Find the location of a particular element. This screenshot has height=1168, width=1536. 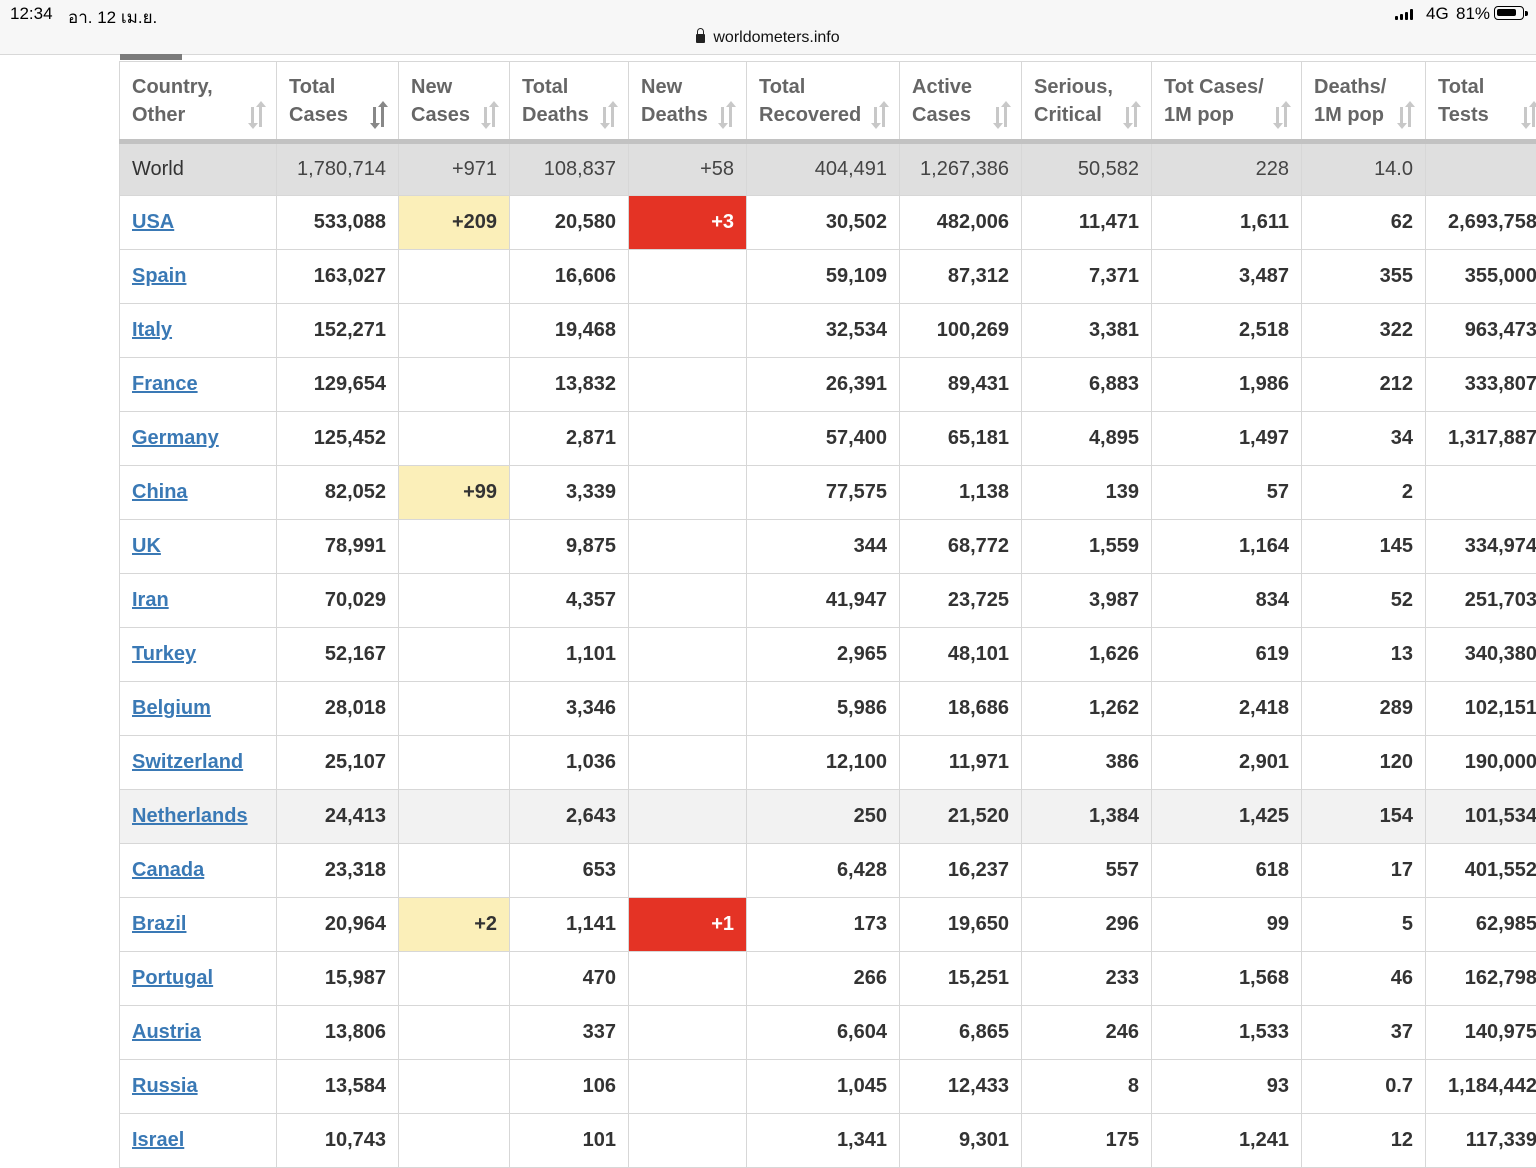

cell-active-cases: 482,006 is located at coordinates (961, 223).